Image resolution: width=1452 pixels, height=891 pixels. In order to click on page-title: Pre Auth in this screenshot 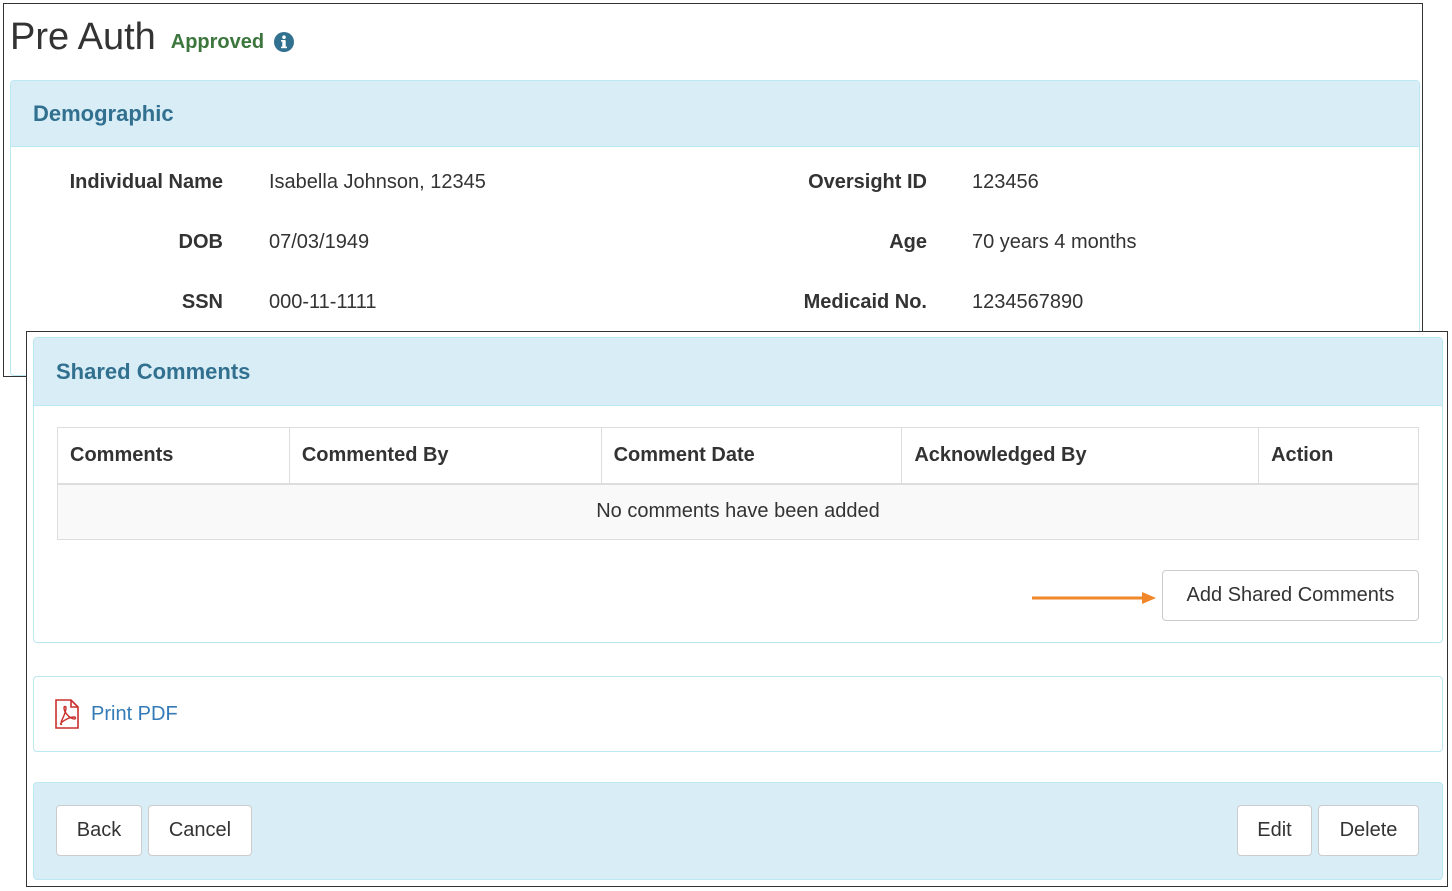, I will do `click(83, 37)`.